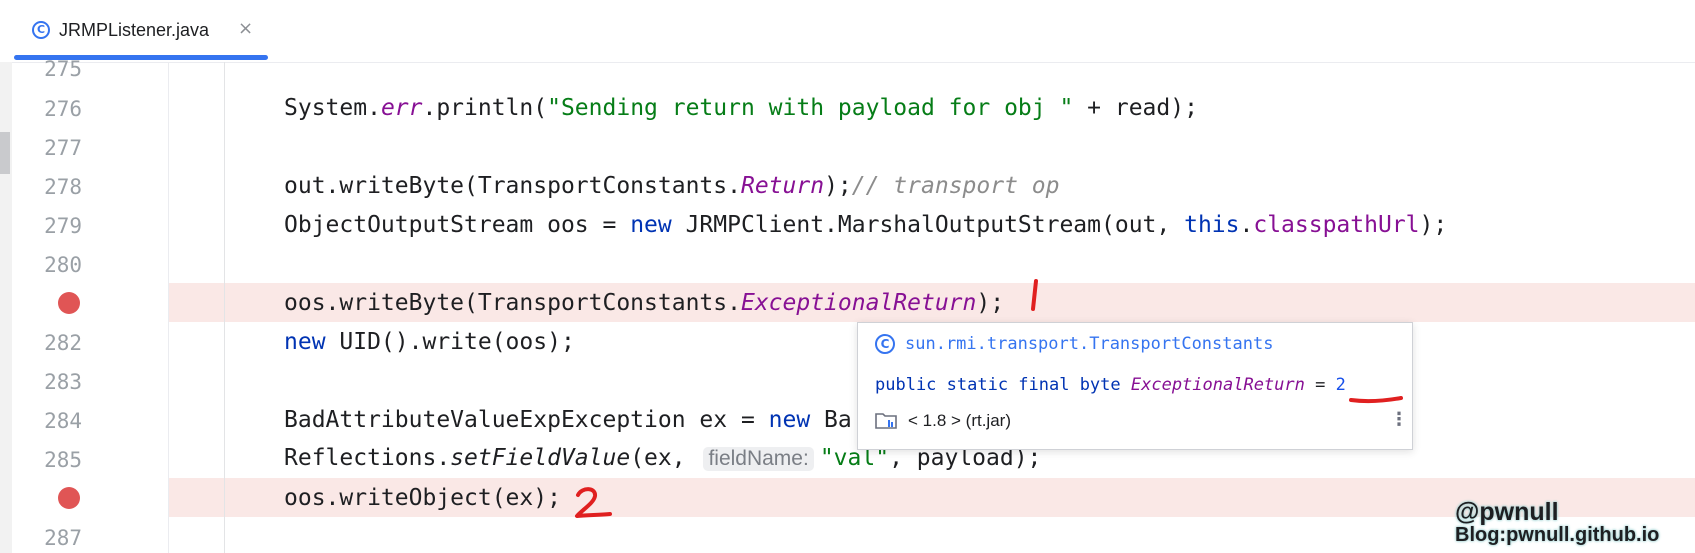  What do you see at coordinates (1376, 400) in the screenshot?
I see `annotation-underline` at bounding box center [1376, 400].